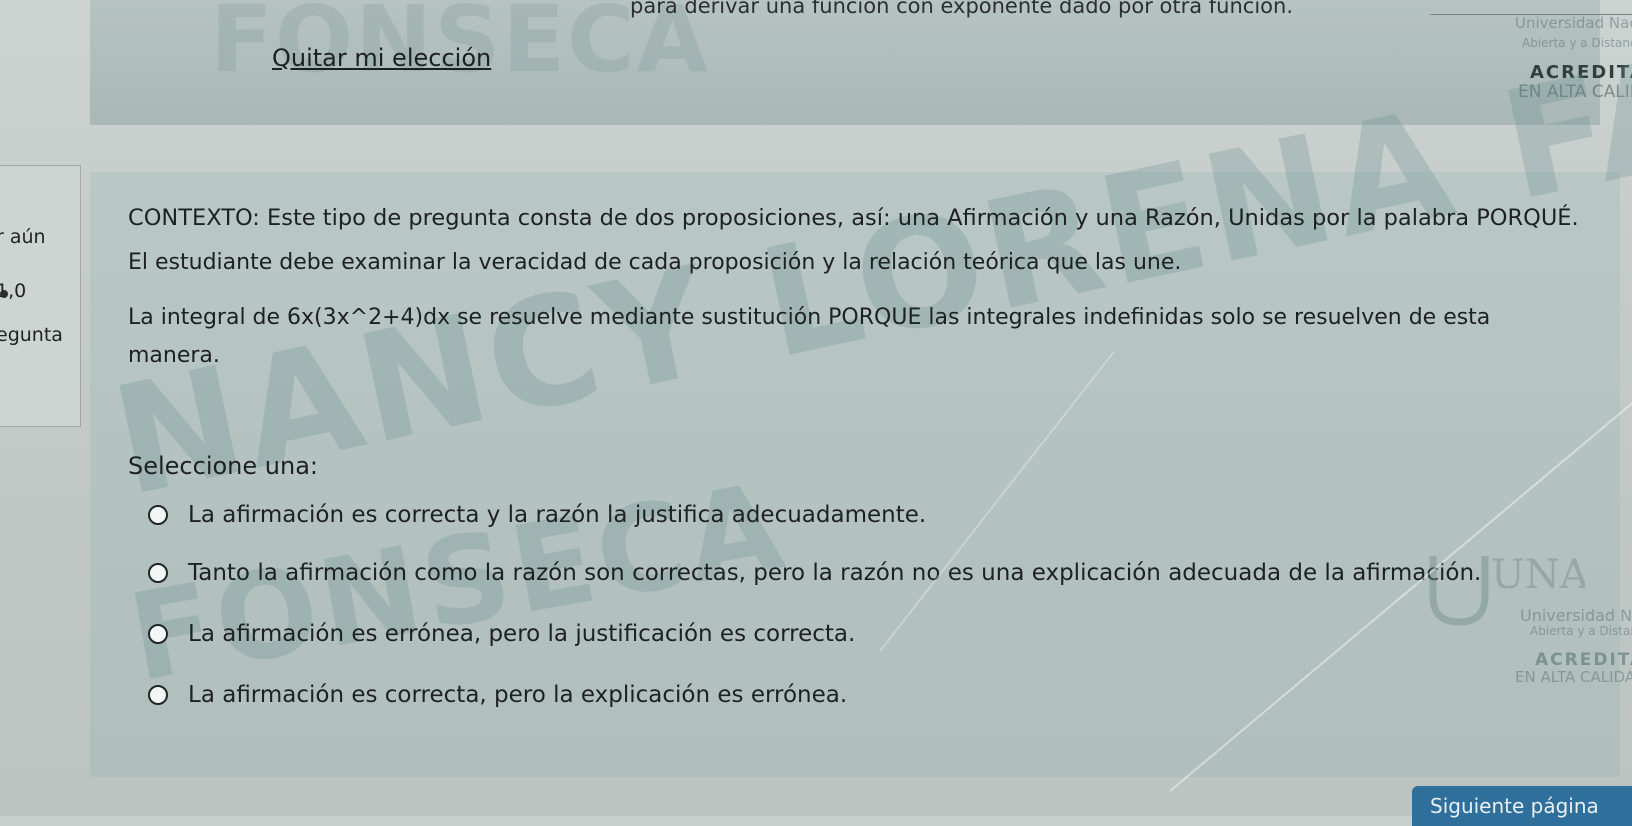 The height and width of the screenshot is (826, 1632). I want to click on bullet-icon, so click(4, 294).